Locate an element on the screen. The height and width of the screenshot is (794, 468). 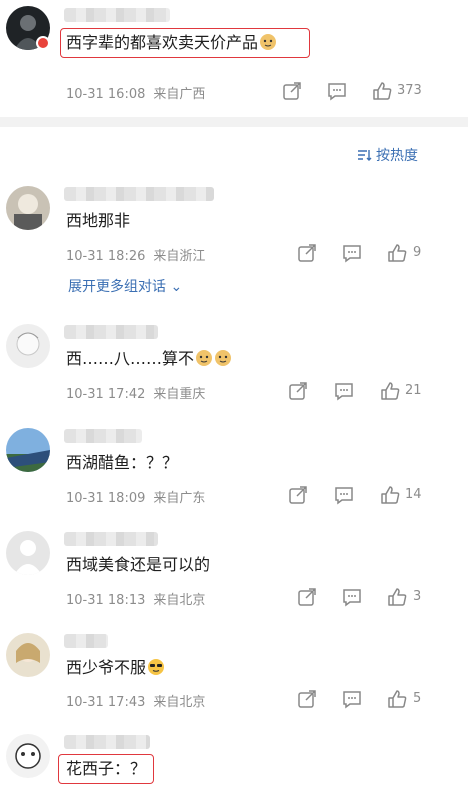
comment-meta: 10-31 18:09 来自广东 is located at coordinates (135, 496).